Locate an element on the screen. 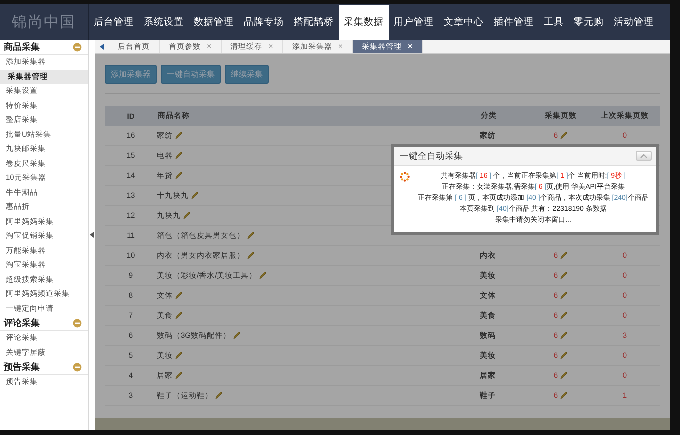  close-icon: × is located at coordinates (410, 46).